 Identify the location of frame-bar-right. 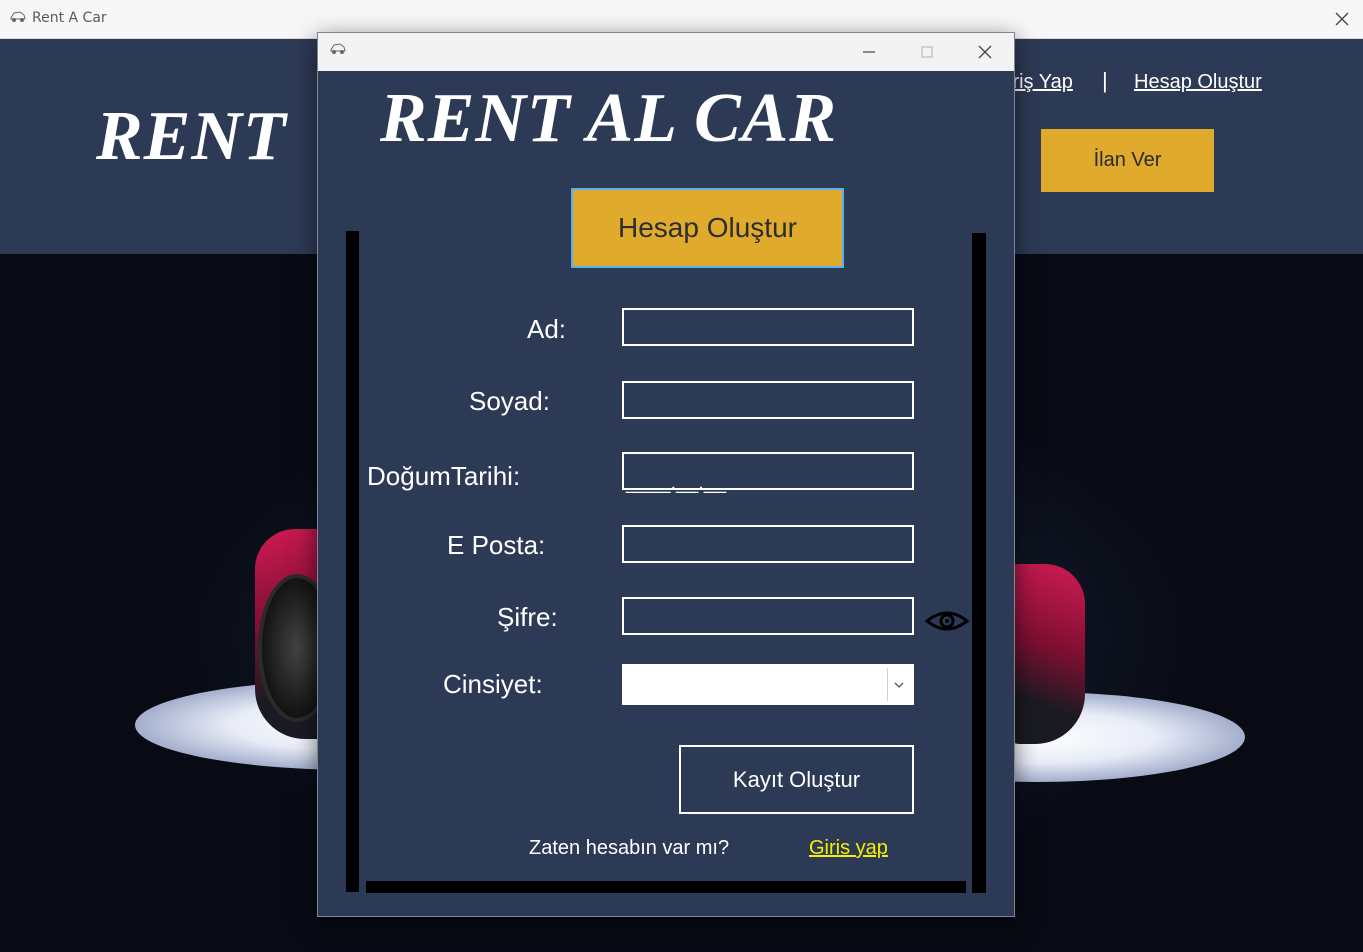
(979, 563).